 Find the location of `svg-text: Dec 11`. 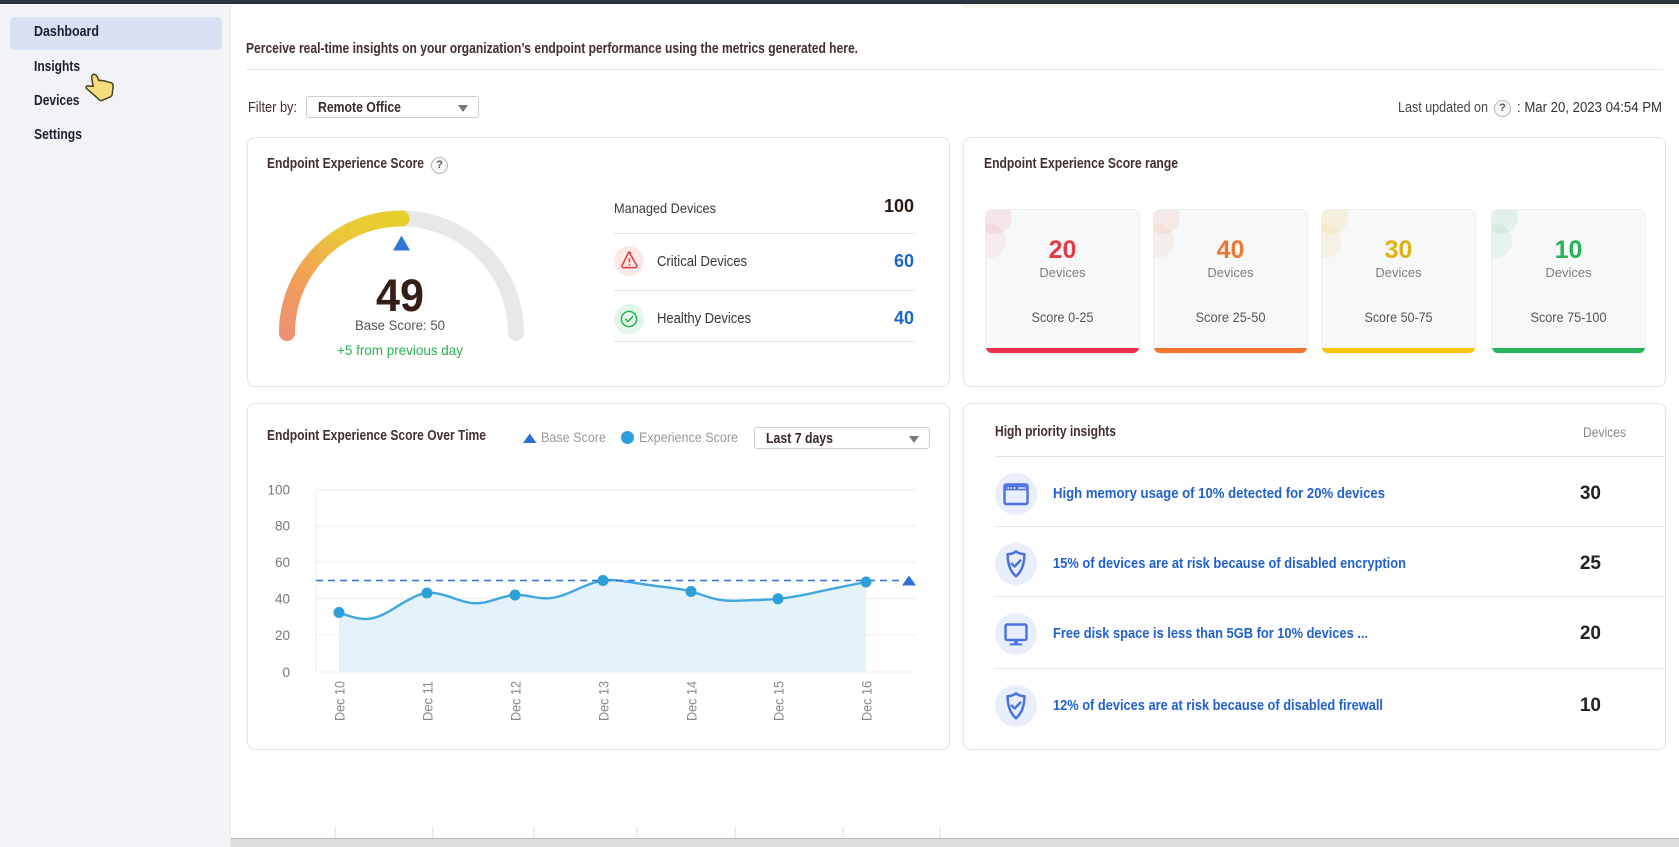

svg-text: Dec 11 is located at coordinates (428, 701).